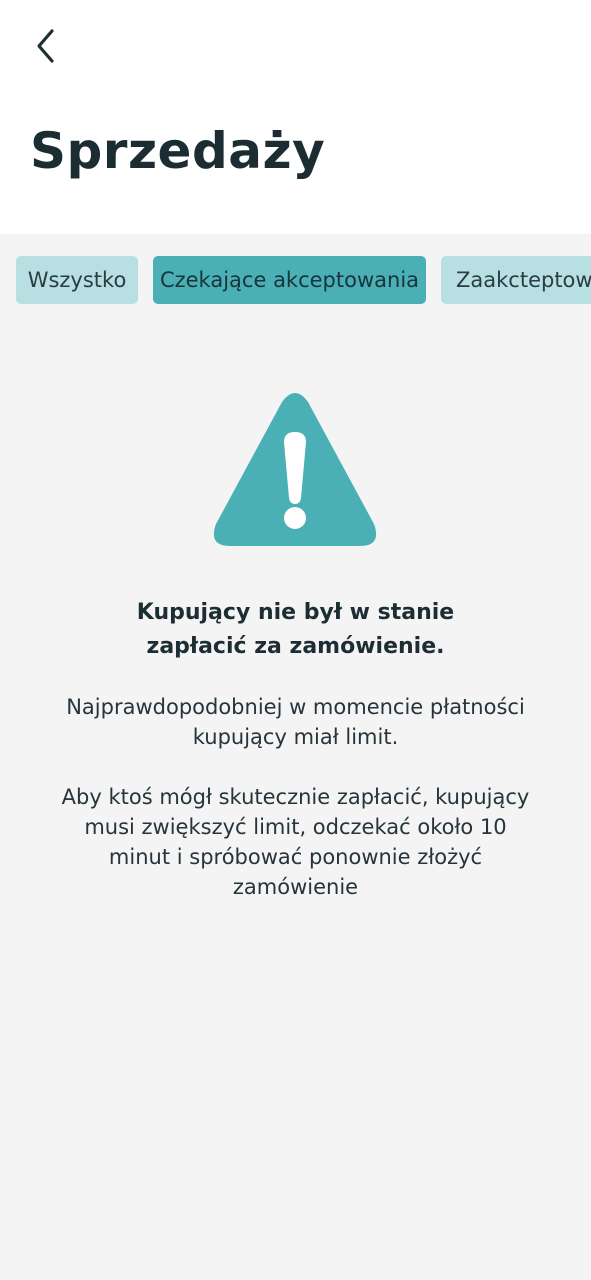 This screenshot has height=1280, width=591. Describe the element at coordinates (178, 151) in the screenshot. I see `page-title: Sprzedaży` at that location.